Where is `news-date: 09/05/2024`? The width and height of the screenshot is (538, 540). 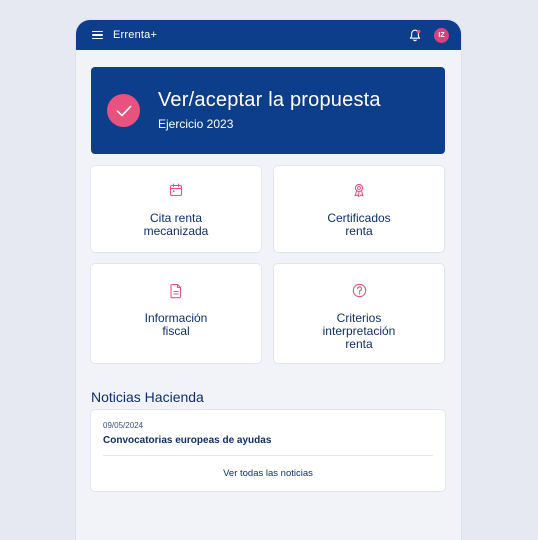 news-date: 09/05/2024 is located at coordinates (123, 425).